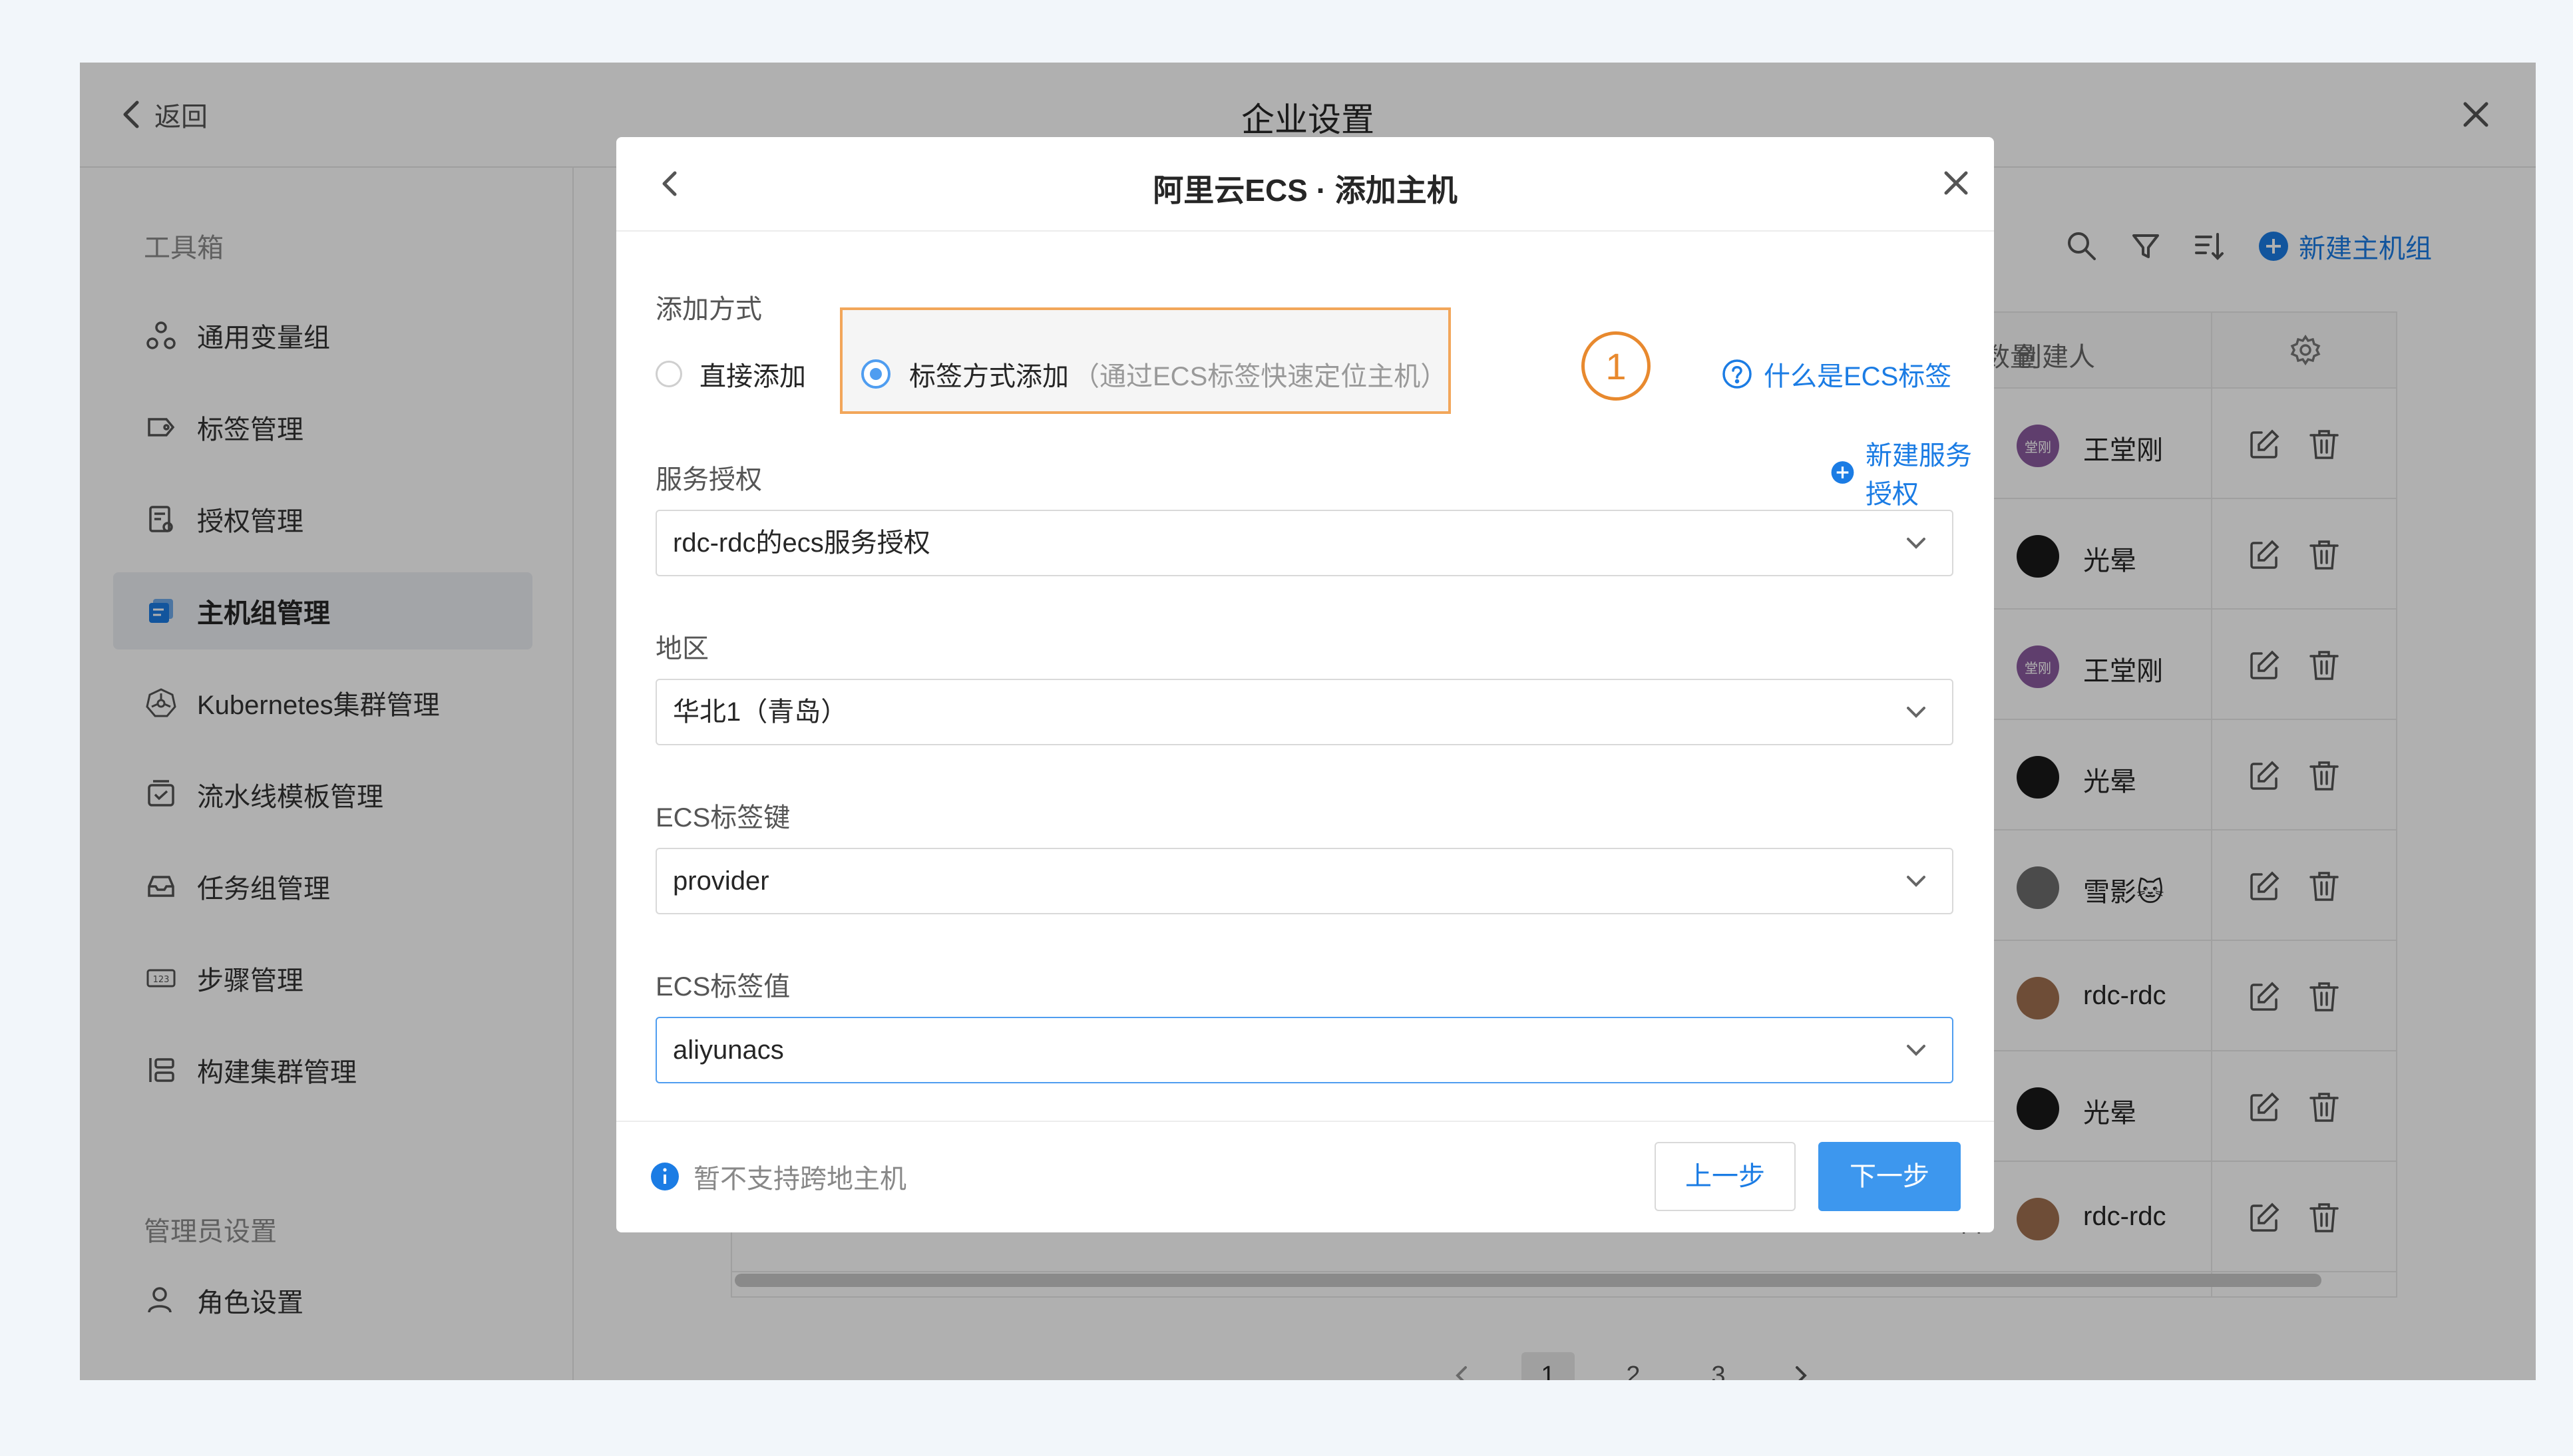 Image resolution: width=2573 pixels, height=1456 pixels. What do you see at coordinates (1304, 712) in the screenshot?
I see `region-select: 华北1（青岛）` at bounding box center [1304, 712].